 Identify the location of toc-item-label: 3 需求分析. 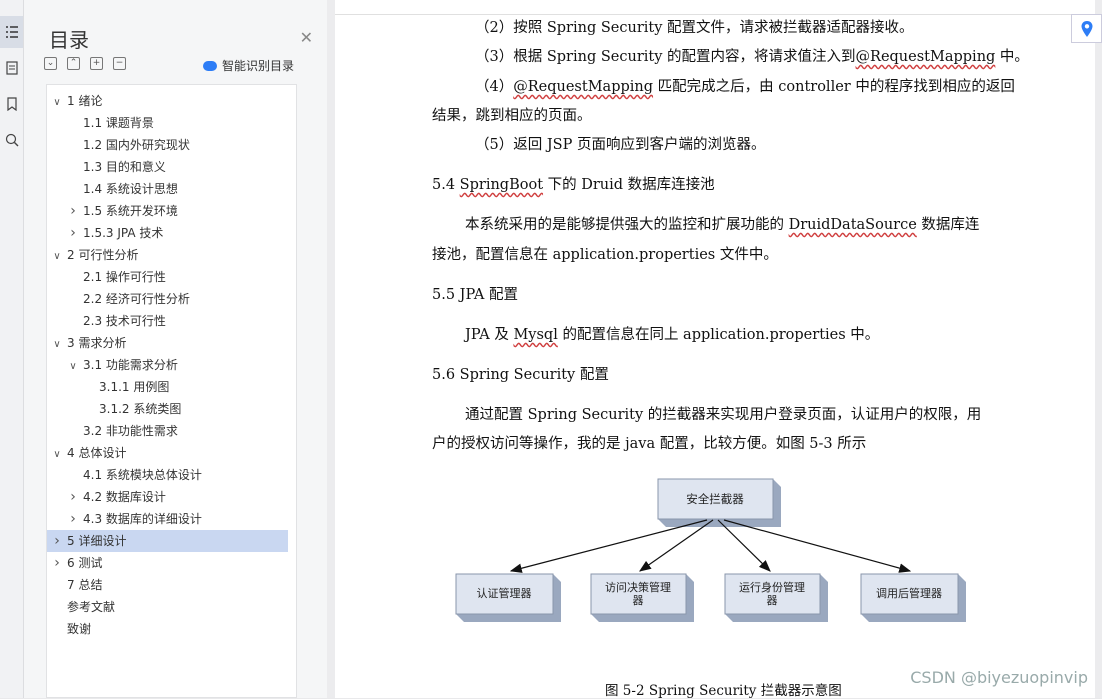
(97, 343).